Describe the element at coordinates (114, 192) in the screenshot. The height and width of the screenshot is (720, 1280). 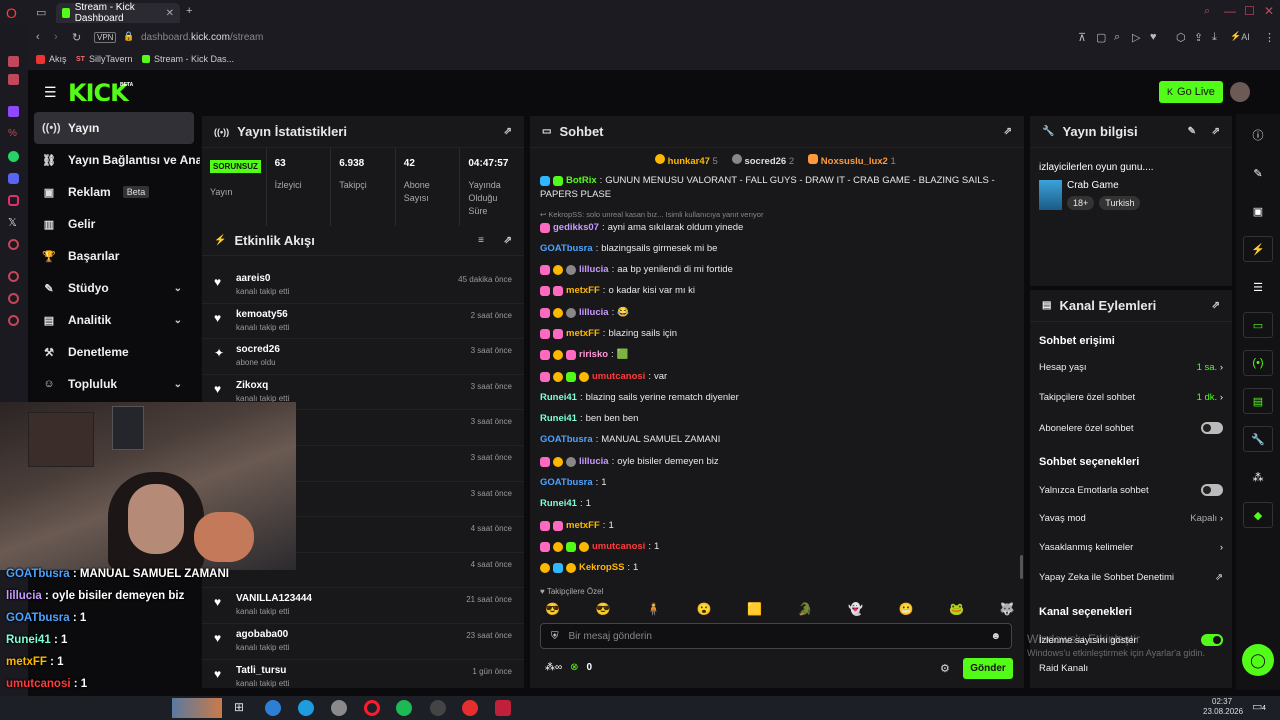
I see `sidebar-item-reklam: ▣ Reklam Beta` at that location.